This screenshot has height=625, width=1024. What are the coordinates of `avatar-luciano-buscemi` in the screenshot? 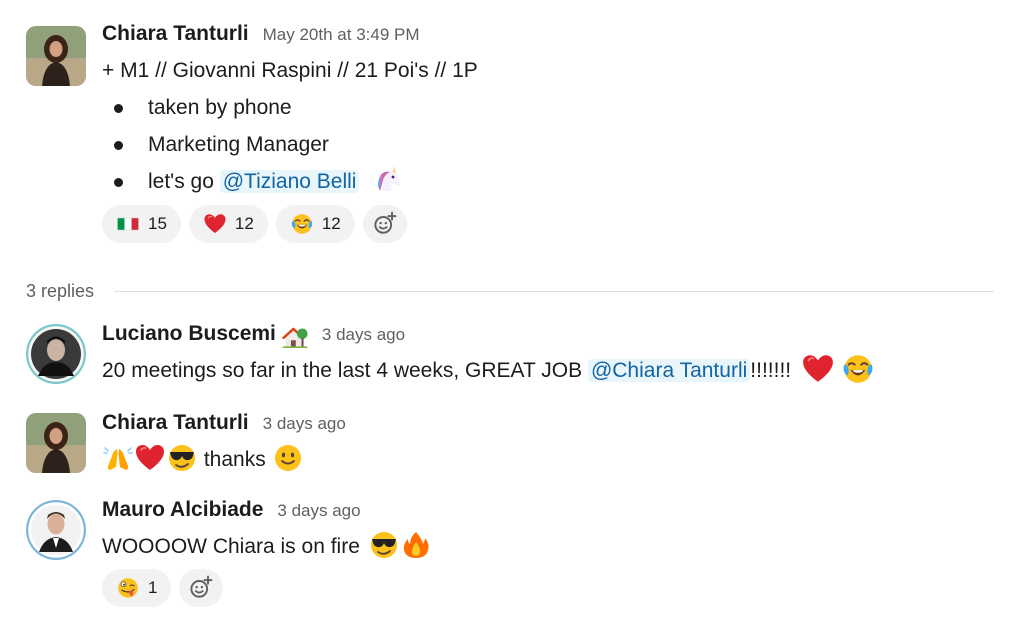 It's located at (56, 354).